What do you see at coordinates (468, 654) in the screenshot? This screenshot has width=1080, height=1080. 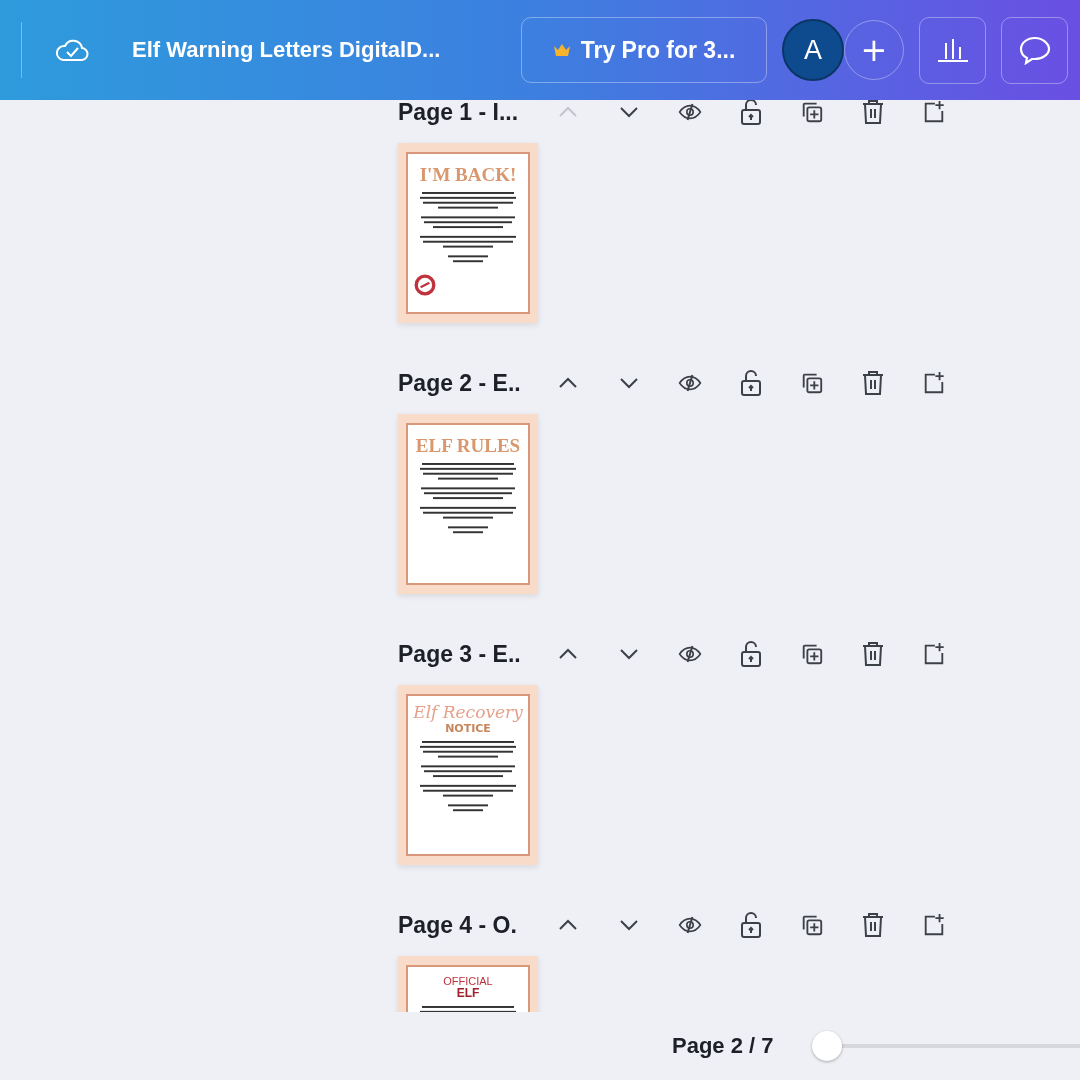 I see `page-title: Page 3 - E..` at bounding box center [468, 654].